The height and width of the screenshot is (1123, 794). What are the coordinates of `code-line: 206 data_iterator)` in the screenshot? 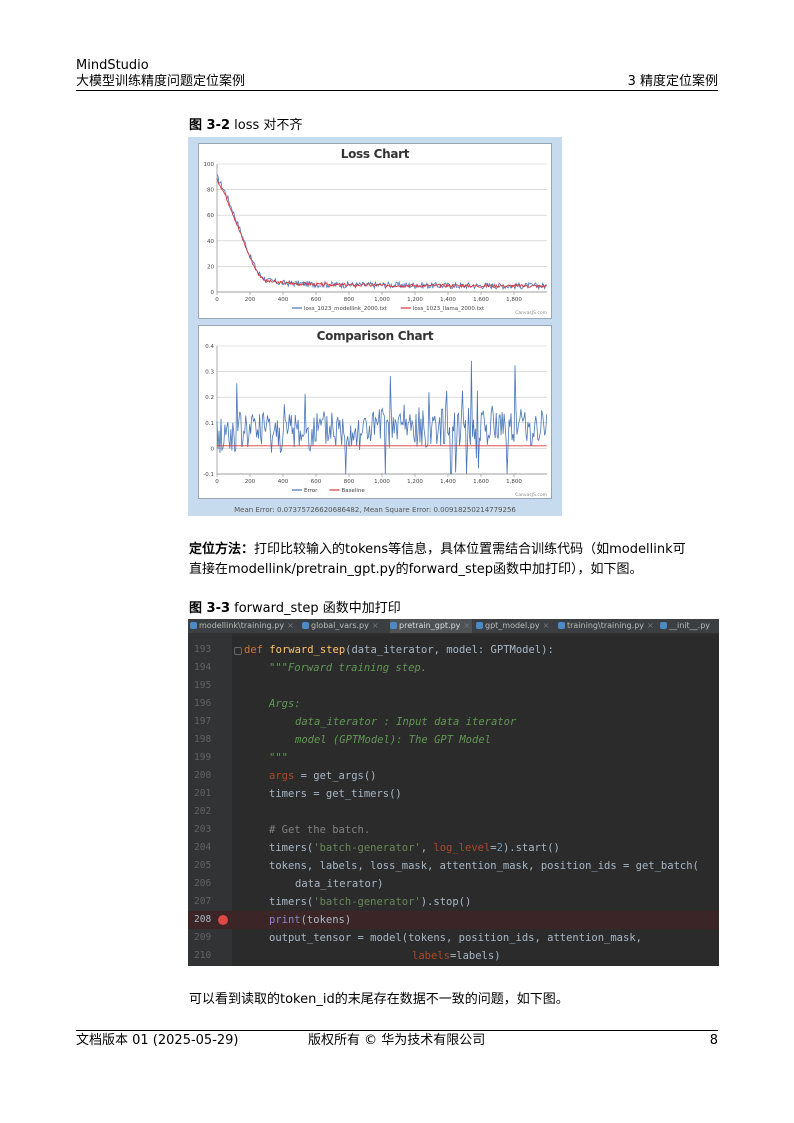 It's located at (289, 884).